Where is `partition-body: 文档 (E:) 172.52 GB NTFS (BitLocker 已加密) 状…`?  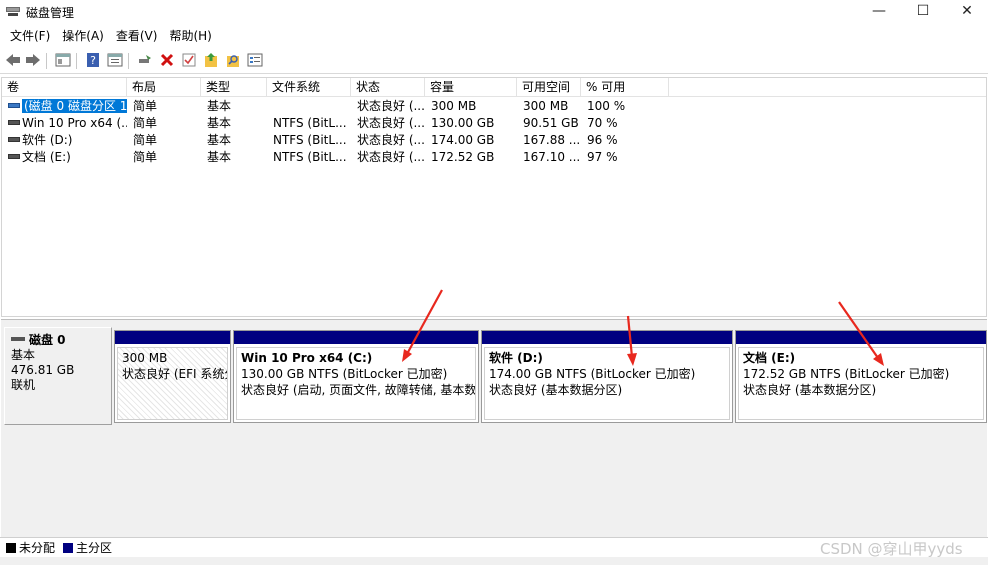
partition-body: 文档 (E:) 172.52 GB NTFS (BitLocker 已加密) 状… is located at coordinates (861, 383).